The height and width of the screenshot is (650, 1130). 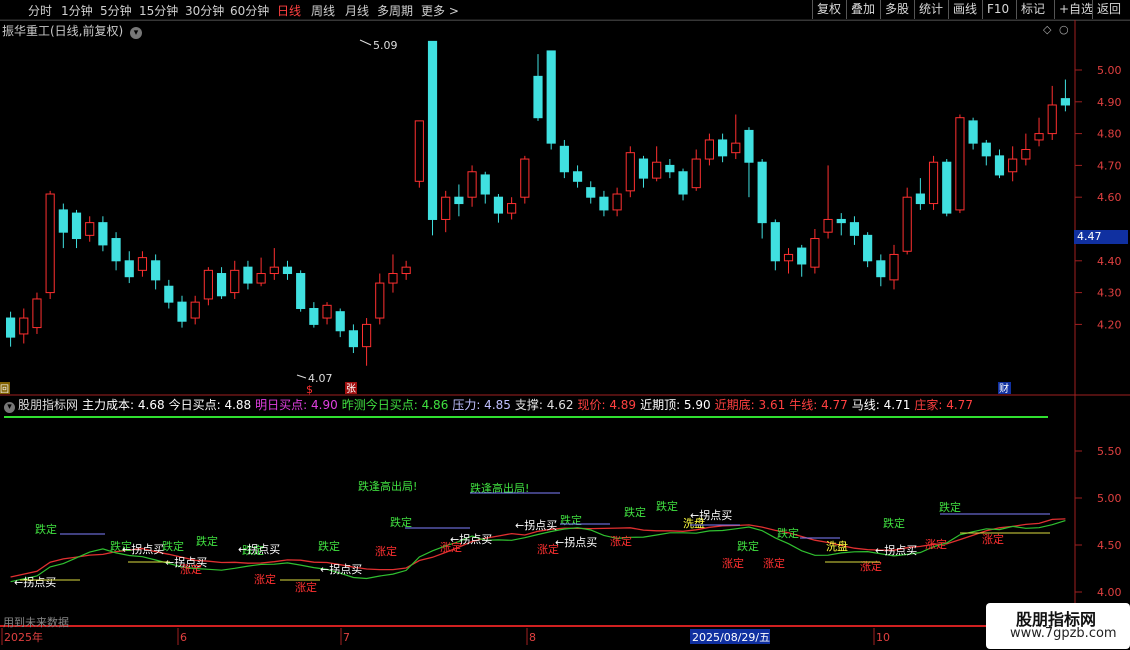 I want to click on indicator-axis-label: 5.50, so click(x=1109, y=451).